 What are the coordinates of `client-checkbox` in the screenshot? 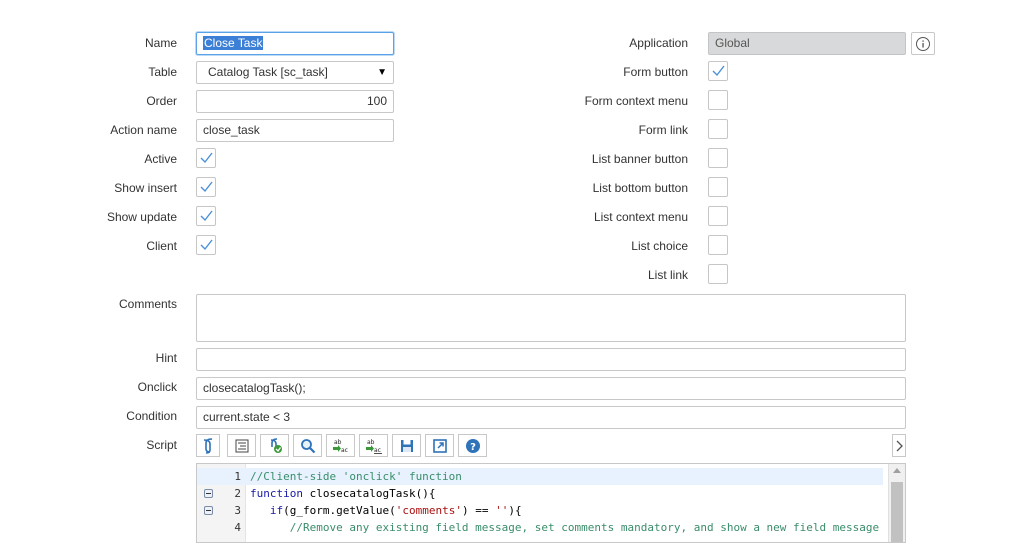 It's located at (206, 245).